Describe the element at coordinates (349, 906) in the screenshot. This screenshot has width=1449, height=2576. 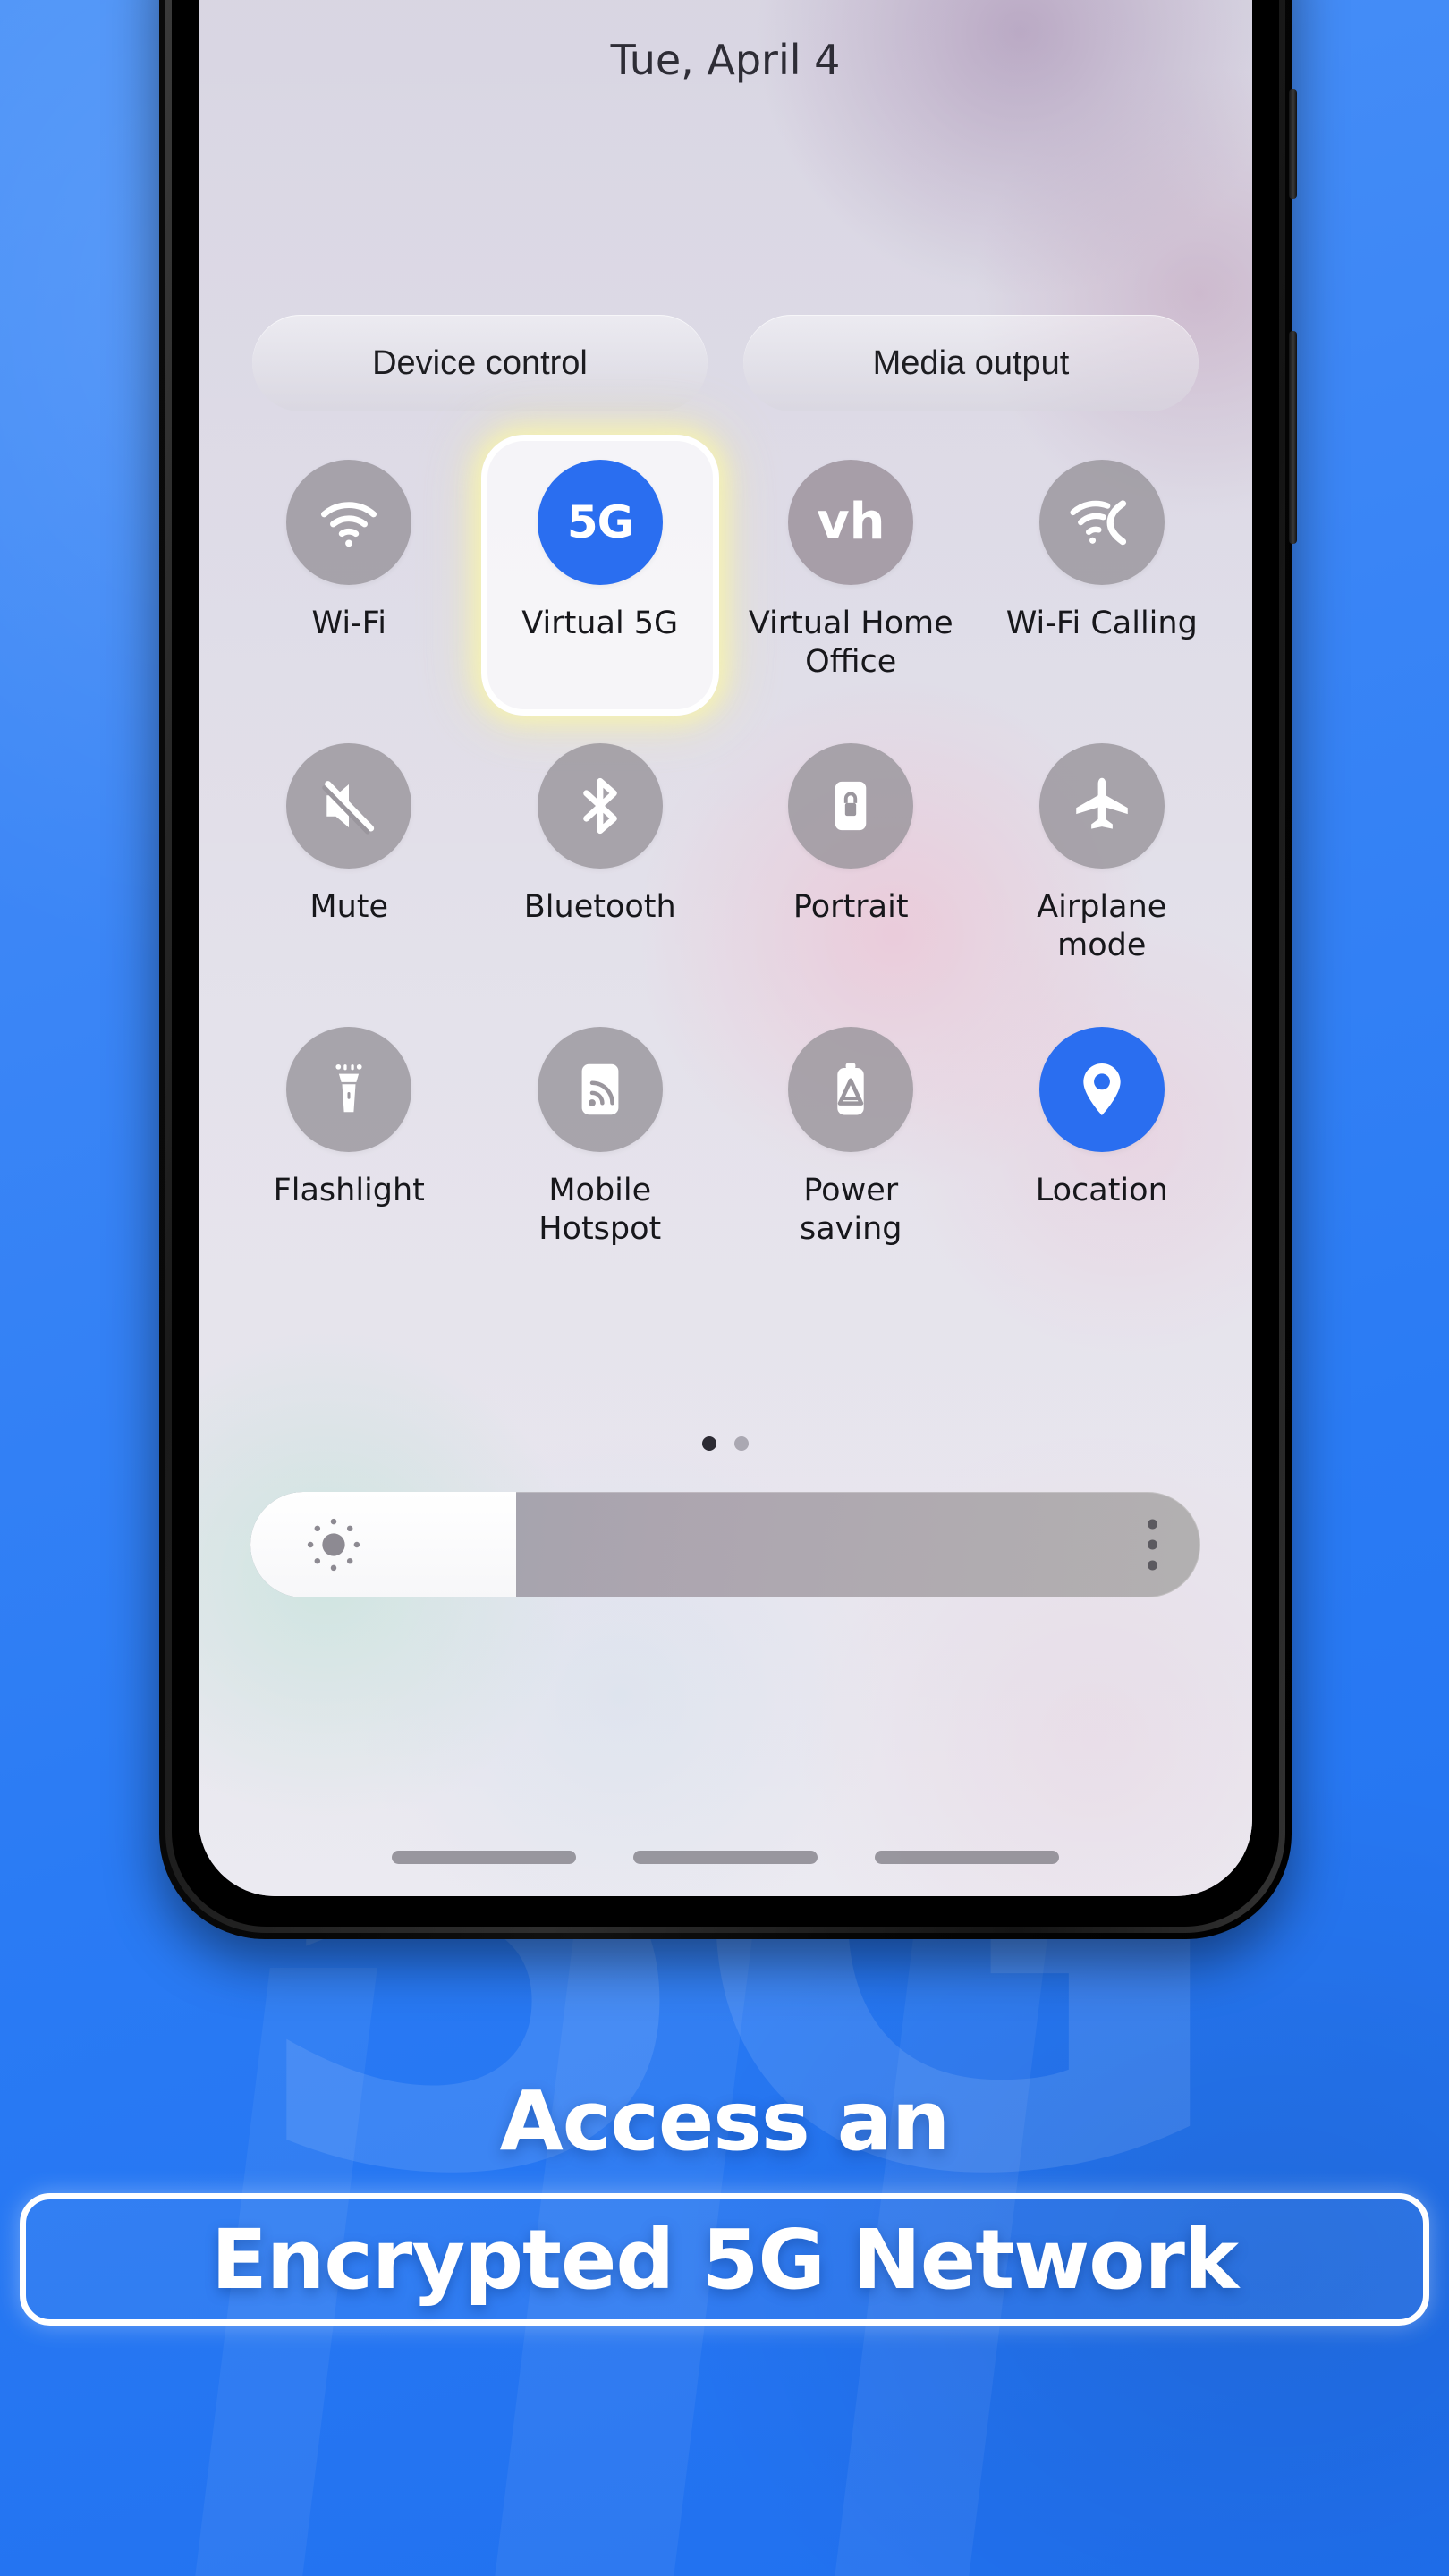
I see `toggle-label: Mute` at that location.